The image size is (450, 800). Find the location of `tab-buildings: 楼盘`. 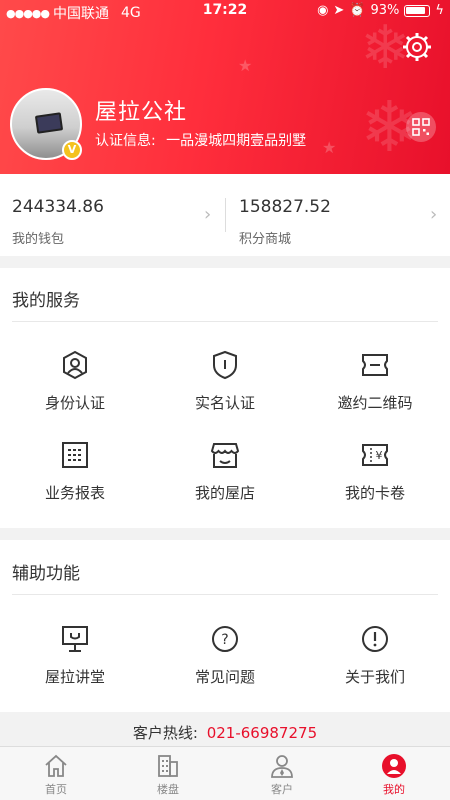

tab-buildings: 楼盘 is located at coordinates (168, 773).